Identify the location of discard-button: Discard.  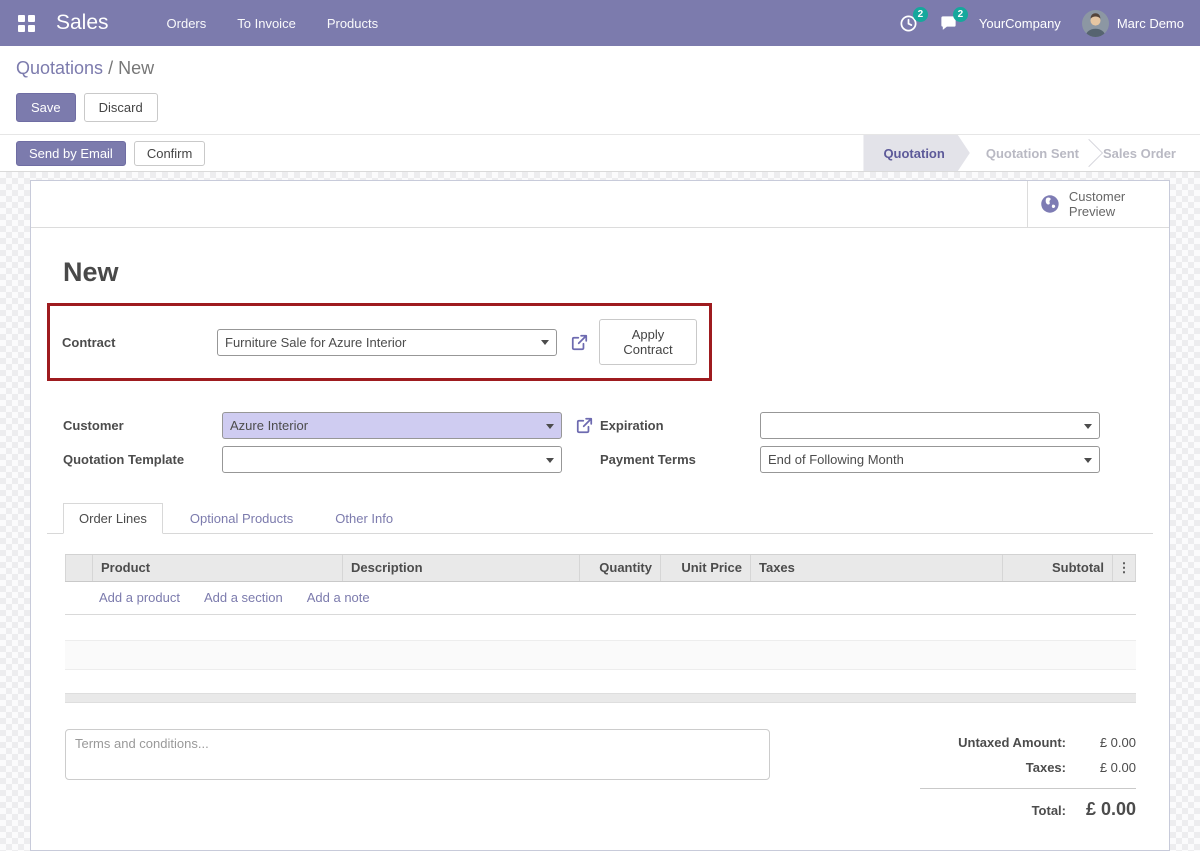
(120, 107).